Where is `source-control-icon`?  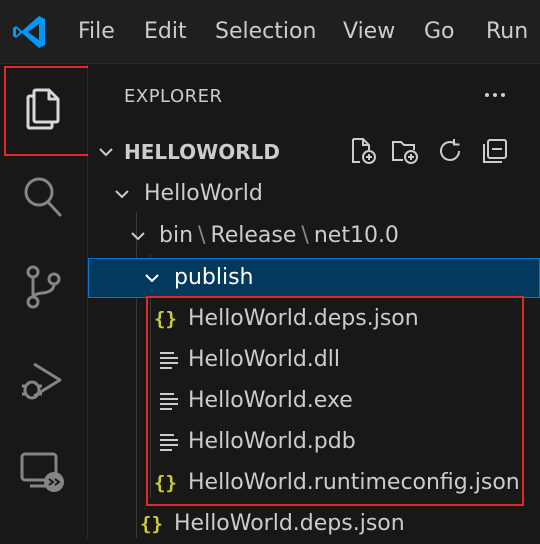
source-control-icon is located at coordinates (43, 287).